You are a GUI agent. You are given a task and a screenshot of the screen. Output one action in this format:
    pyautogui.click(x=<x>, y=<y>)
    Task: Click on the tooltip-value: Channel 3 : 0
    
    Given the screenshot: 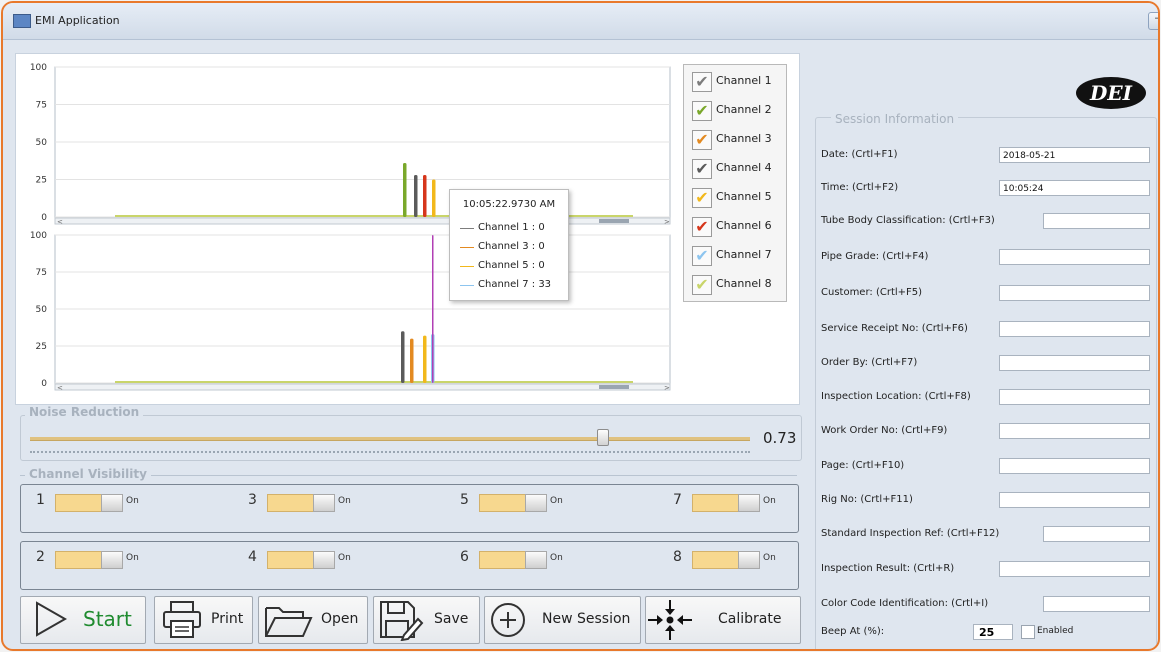 What is the action you would take?
    pyautogui.click(x=511, y=246)
    